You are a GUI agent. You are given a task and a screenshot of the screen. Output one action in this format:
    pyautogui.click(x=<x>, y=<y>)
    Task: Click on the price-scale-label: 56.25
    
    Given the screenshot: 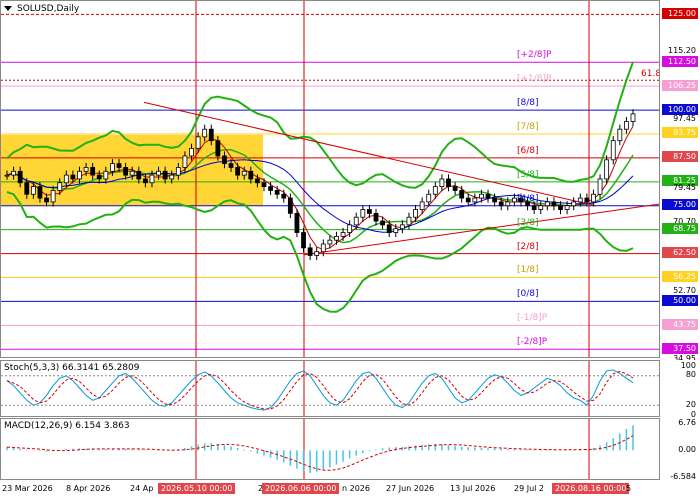 What is the action you would take?
    pyautogui.click(x=680, y=276)
    